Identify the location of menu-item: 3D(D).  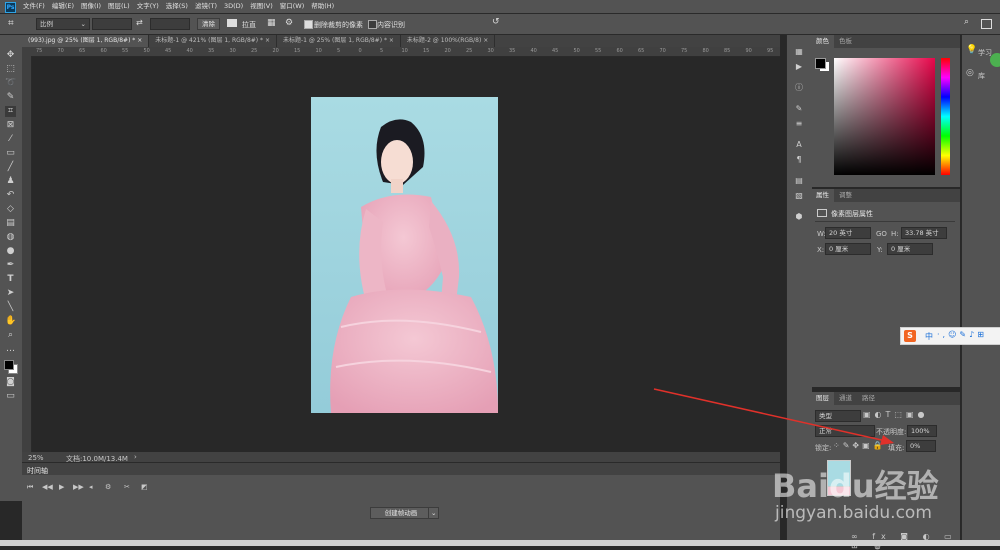
(233, 6).